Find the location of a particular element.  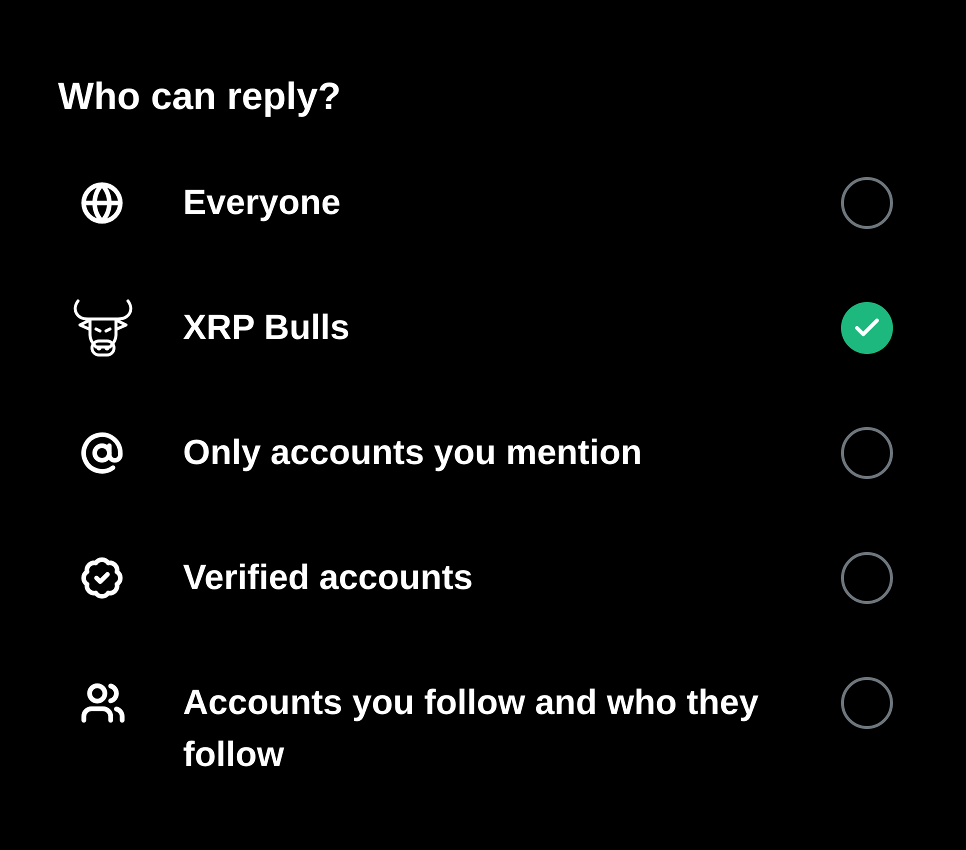

option-label: Everyone is located at coordinates (483, 203).